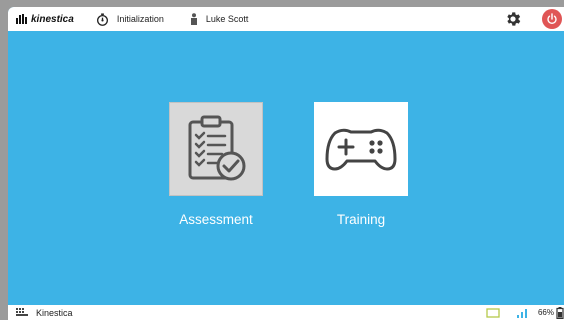  I want to click on bottom-app-info: Kinestica, so click(44, 312).